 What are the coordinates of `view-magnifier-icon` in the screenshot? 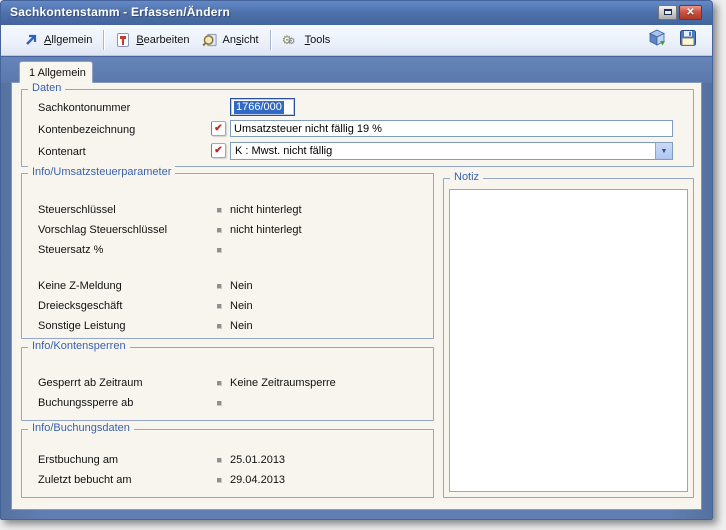 It's located at (209, 40).